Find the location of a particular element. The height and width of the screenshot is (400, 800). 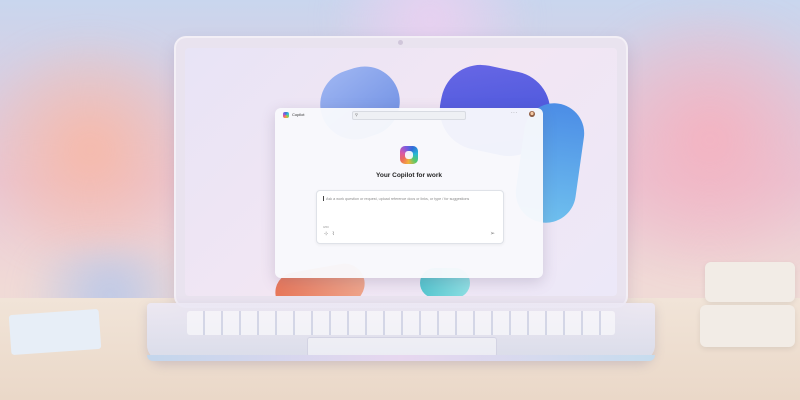

character-count: 0/60 is located at coordinates (326, 227).